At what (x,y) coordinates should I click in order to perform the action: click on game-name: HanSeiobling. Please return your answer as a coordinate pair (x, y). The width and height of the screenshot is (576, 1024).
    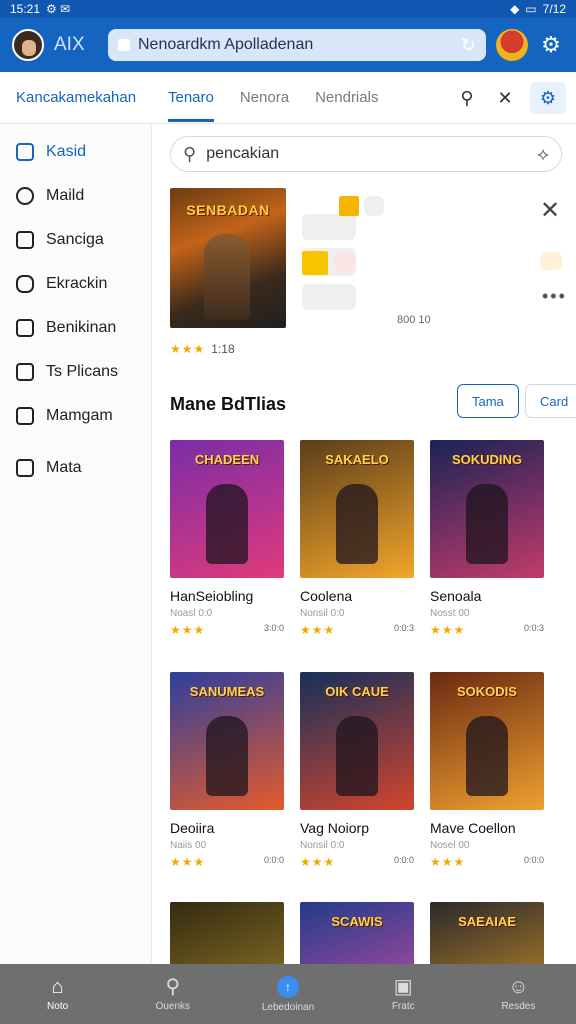
    Looking at the image, I should click on (212, 596).